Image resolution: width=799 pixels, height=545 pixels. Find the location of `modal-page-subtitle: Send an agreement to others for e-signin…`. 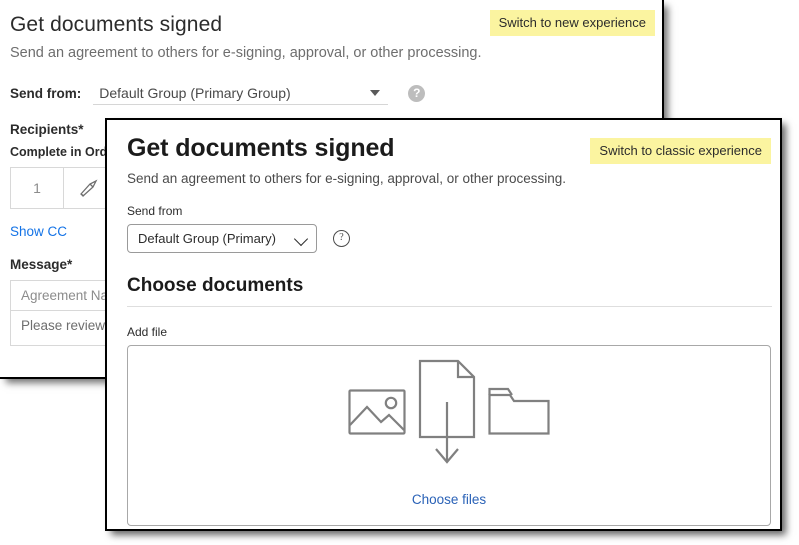

modal-page-subtitle: Send an agreement to others for e-signin… is located at coordinates (347, 178).